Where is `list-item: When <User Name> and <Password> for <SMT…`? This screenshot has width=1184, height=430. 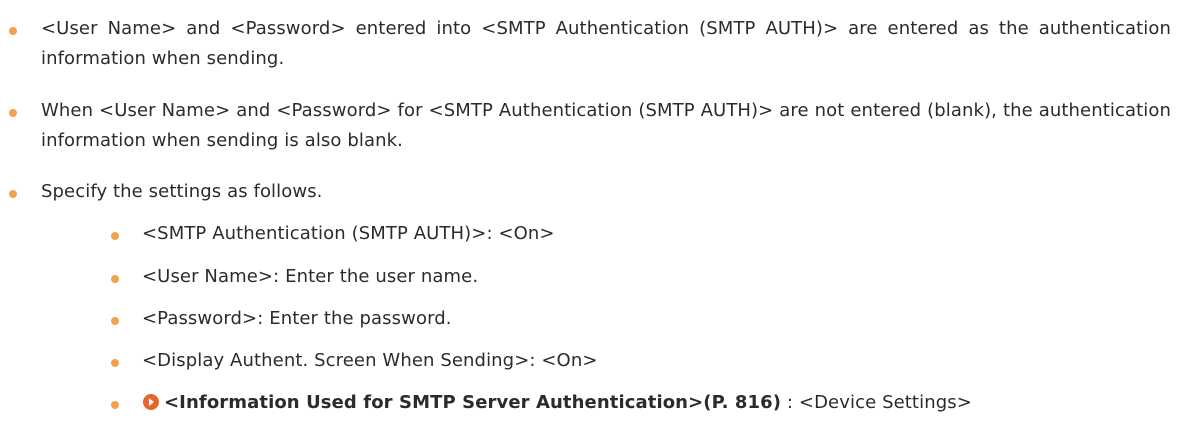 list-item: When <User Name> and <Password> for <SMT… is located at coordinates (590, 126).